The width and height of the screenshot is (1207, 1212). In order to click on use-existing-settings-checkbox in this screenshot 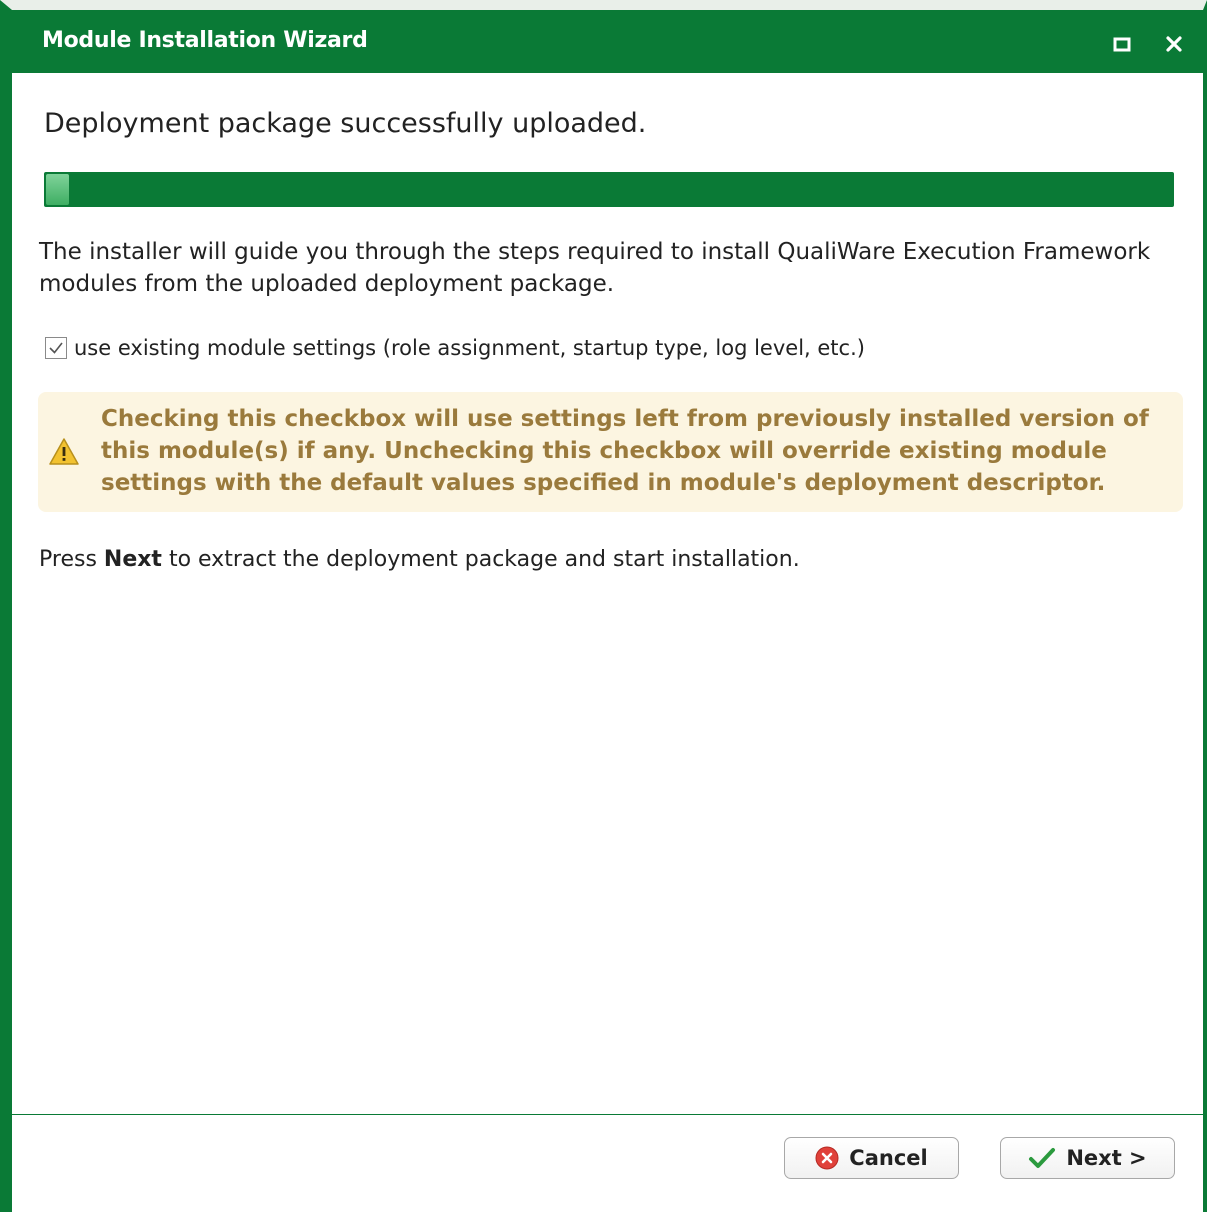, I will do `click(56, 348)`.